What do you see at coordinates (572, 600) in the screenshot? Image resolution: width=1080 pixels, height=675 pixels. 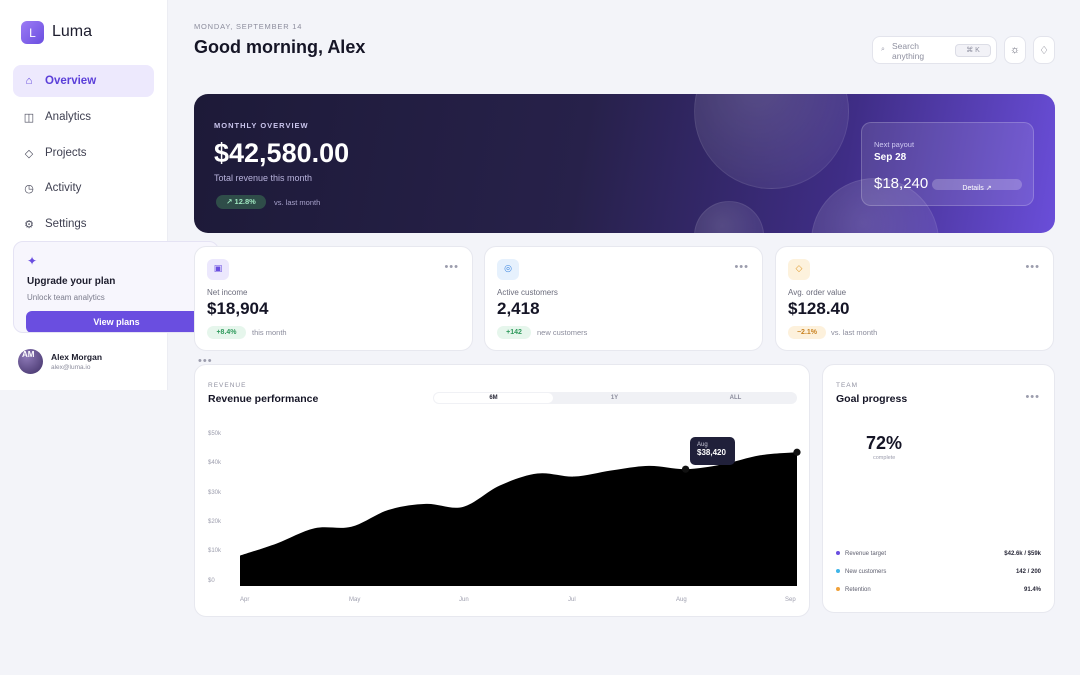 I see `x-tick-label: Jul` at bounding box center [572, 600].